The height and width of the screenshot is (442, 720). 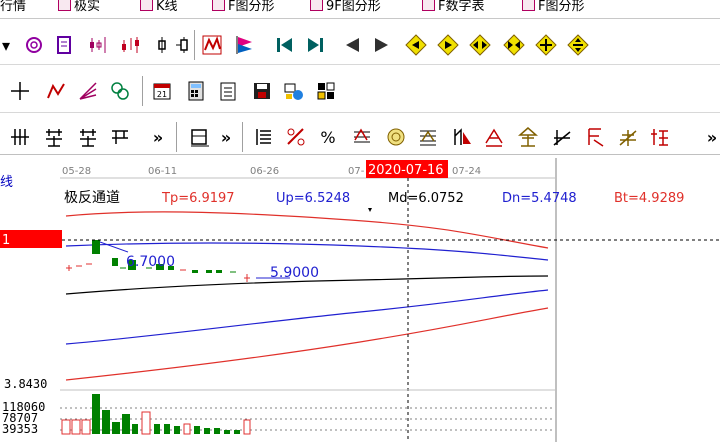 I want to click on calendar-icon: 21, so click(x=162, y=91).